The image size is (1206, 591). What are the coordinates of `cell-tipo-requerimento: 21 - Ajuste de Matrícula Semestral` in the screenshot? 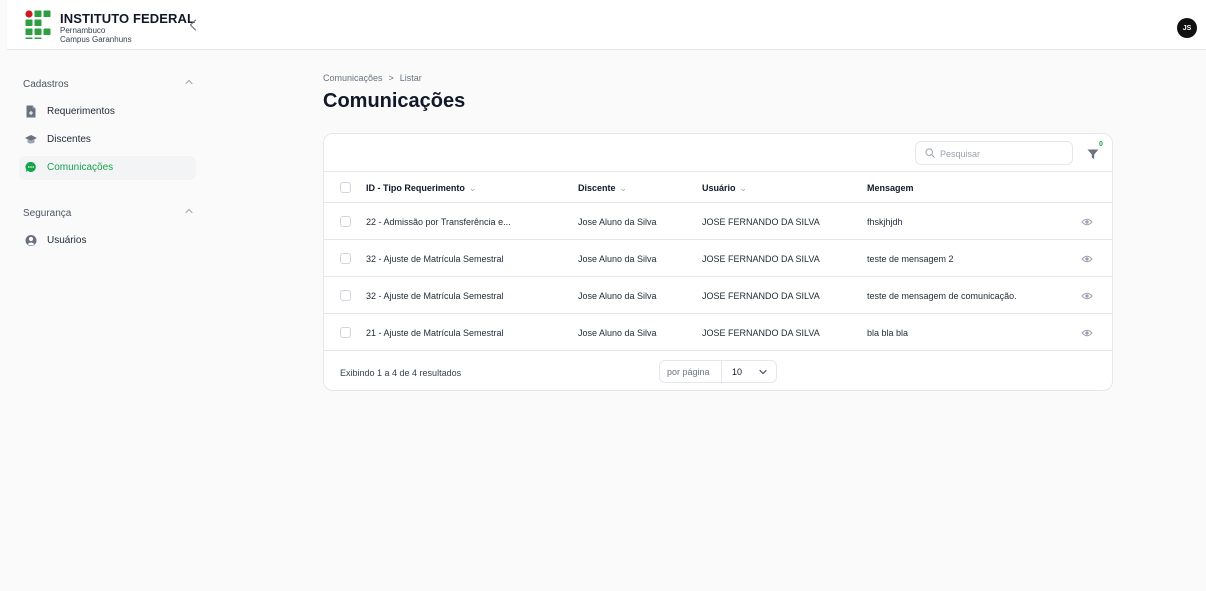 It's located at (435, 333).